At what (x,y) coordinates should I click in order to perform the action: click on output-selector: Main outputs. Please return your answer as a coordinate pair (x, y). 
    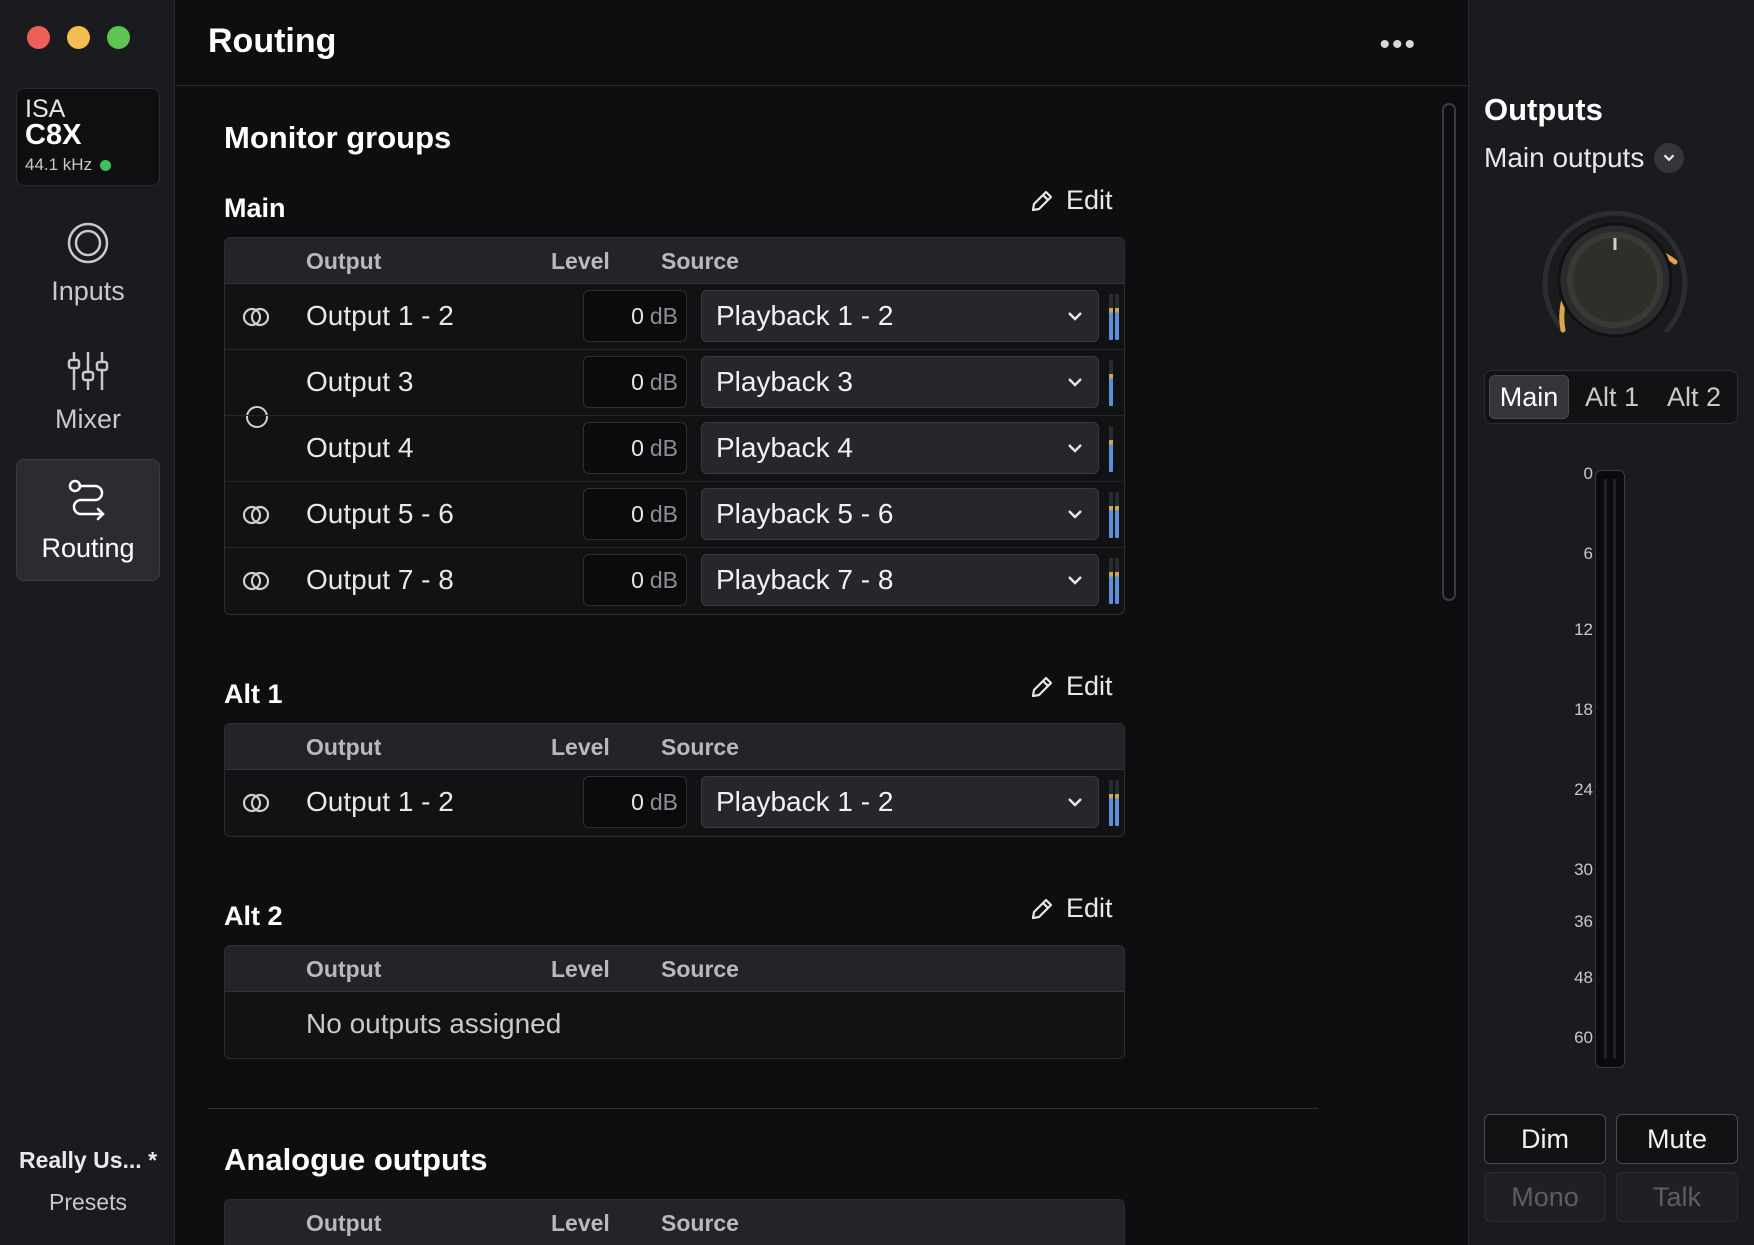
    Looking at the image, I should click on (1584, 158).